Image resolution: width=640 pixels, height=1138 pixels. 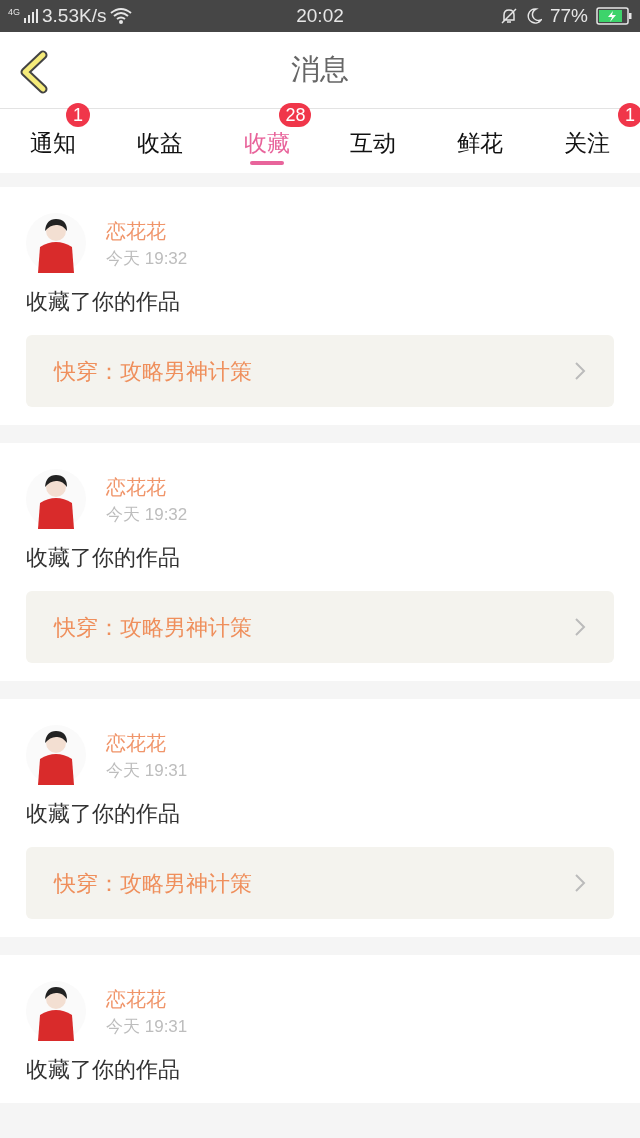 I want to click on page-title: 消息, so click(x=320, y=70).